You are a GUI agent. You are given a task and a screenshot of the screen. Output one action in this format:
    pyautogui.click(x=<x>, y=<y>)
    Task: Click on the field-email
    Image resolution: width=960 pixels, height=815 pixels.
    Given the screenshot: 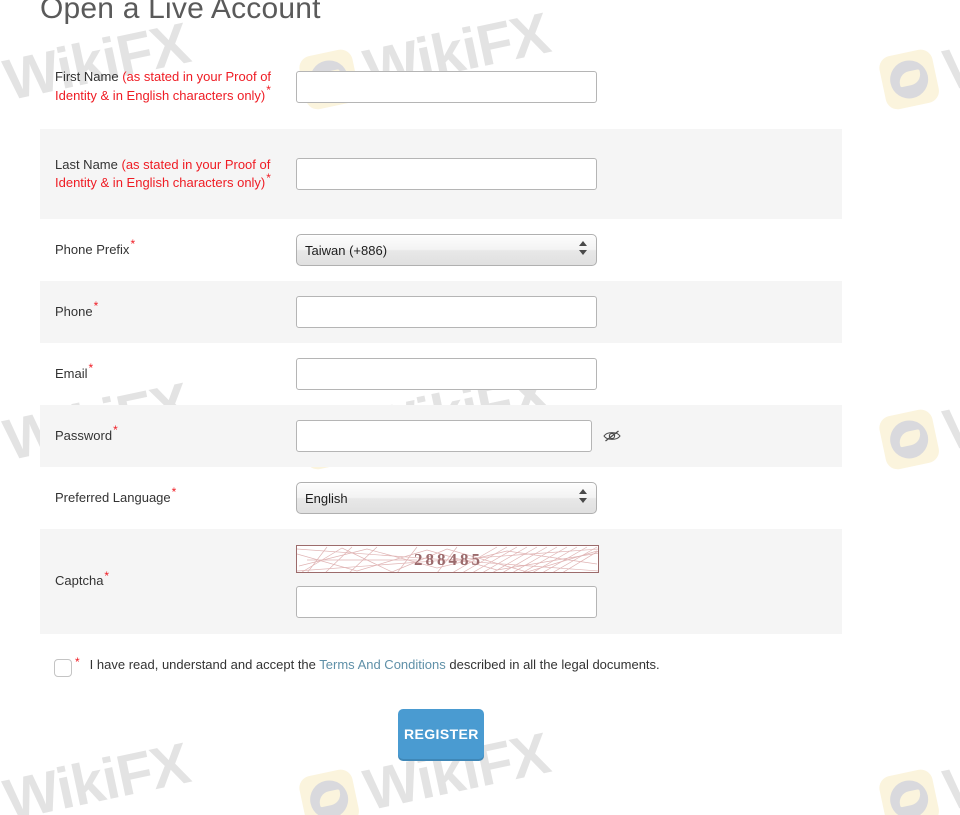 What is the action you would take?
    pyautogui.click(x=569, y=374)
    